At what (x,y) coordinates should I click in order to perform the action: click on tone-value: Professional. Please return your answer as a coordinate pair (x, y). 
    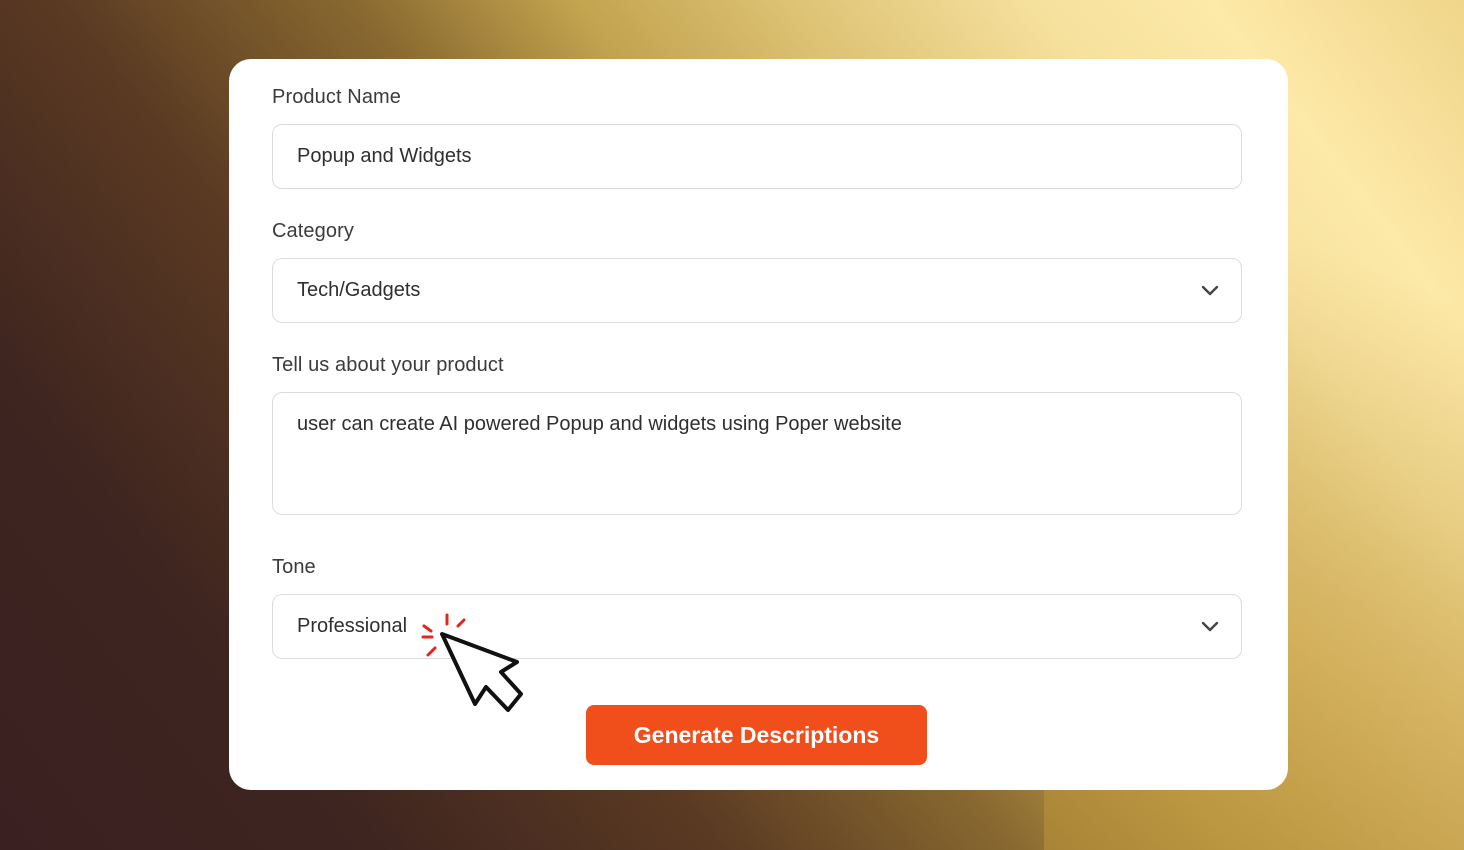
    Looking at the image, I should click on (352, 626).